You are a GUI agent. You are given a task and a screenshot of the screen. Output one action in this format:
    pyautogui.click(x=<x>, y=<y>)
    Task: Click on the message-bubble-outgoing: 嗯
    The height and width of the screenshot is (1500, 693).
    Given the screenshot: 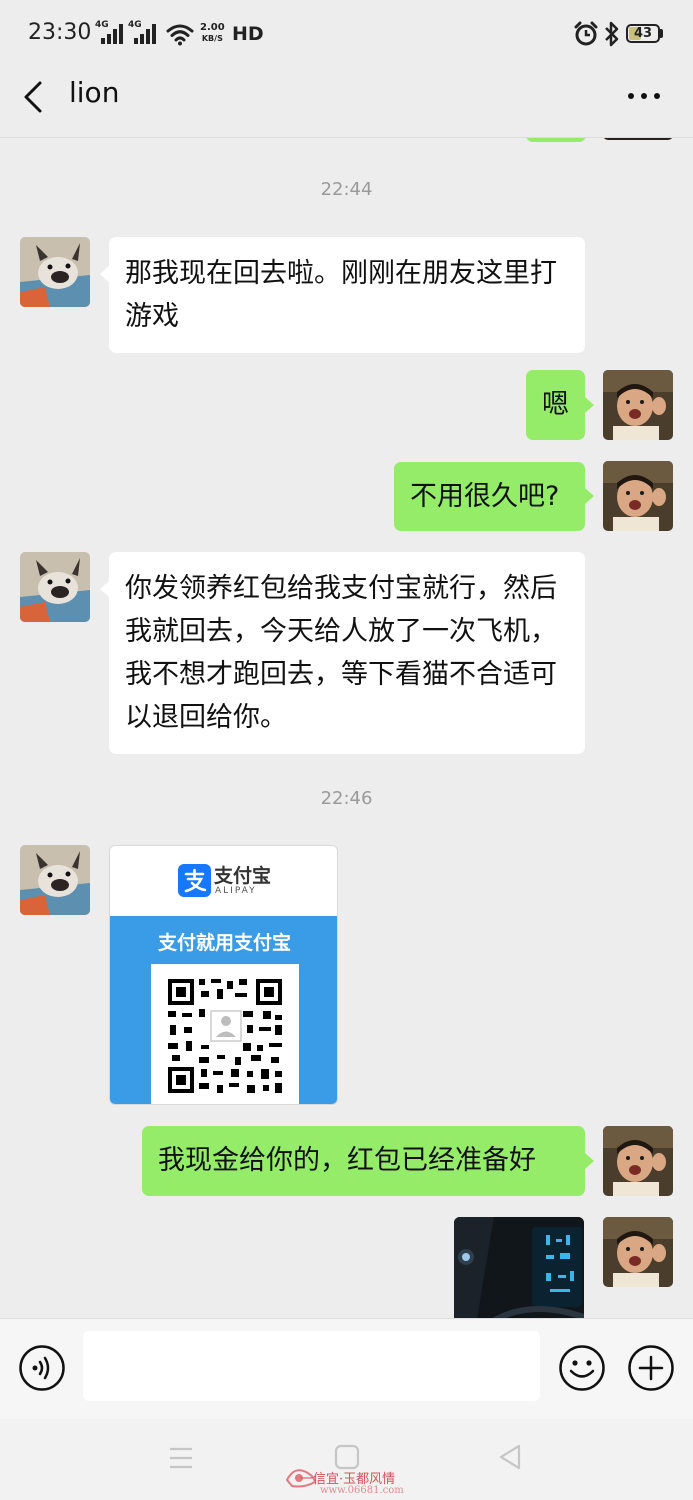 What is the action you would take?
    pyautogui.click(x=555, y=405)
    